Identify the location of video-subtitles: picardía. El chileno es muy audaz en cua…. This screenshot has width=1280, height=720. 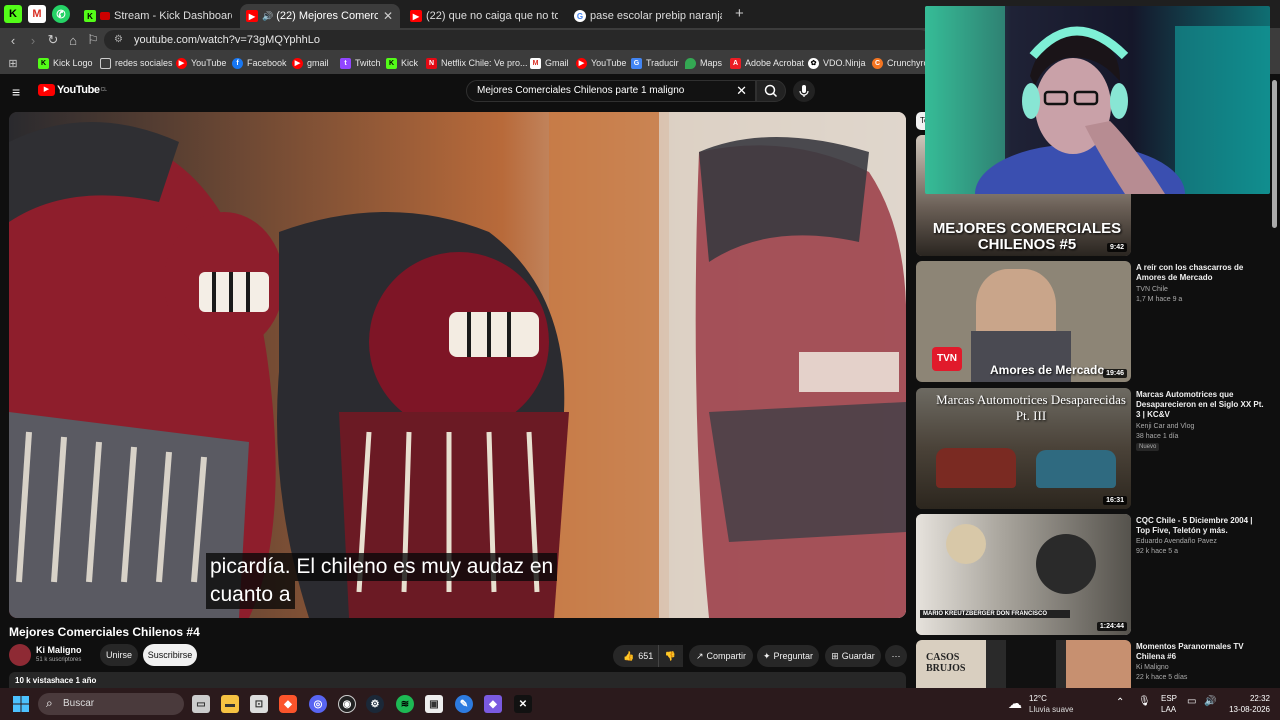
(382, 581).